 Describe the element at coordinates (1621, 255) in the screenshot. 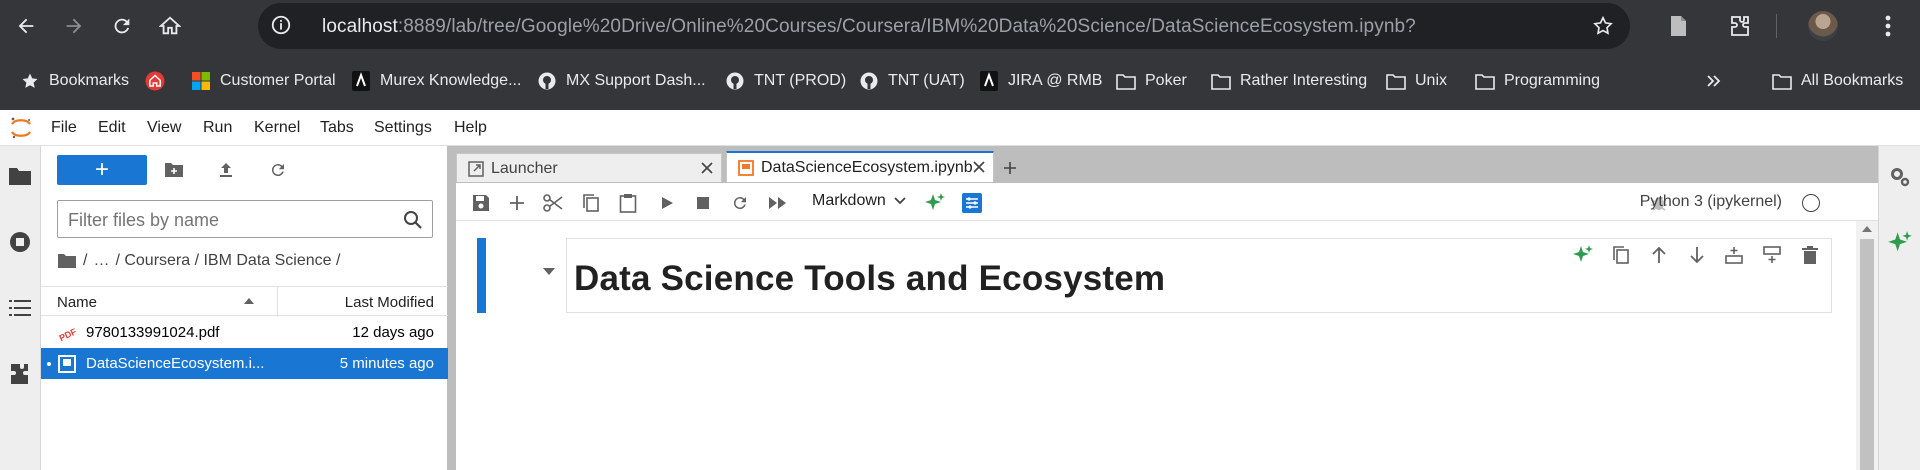

I see `duplicate-cell-icon` at that location.